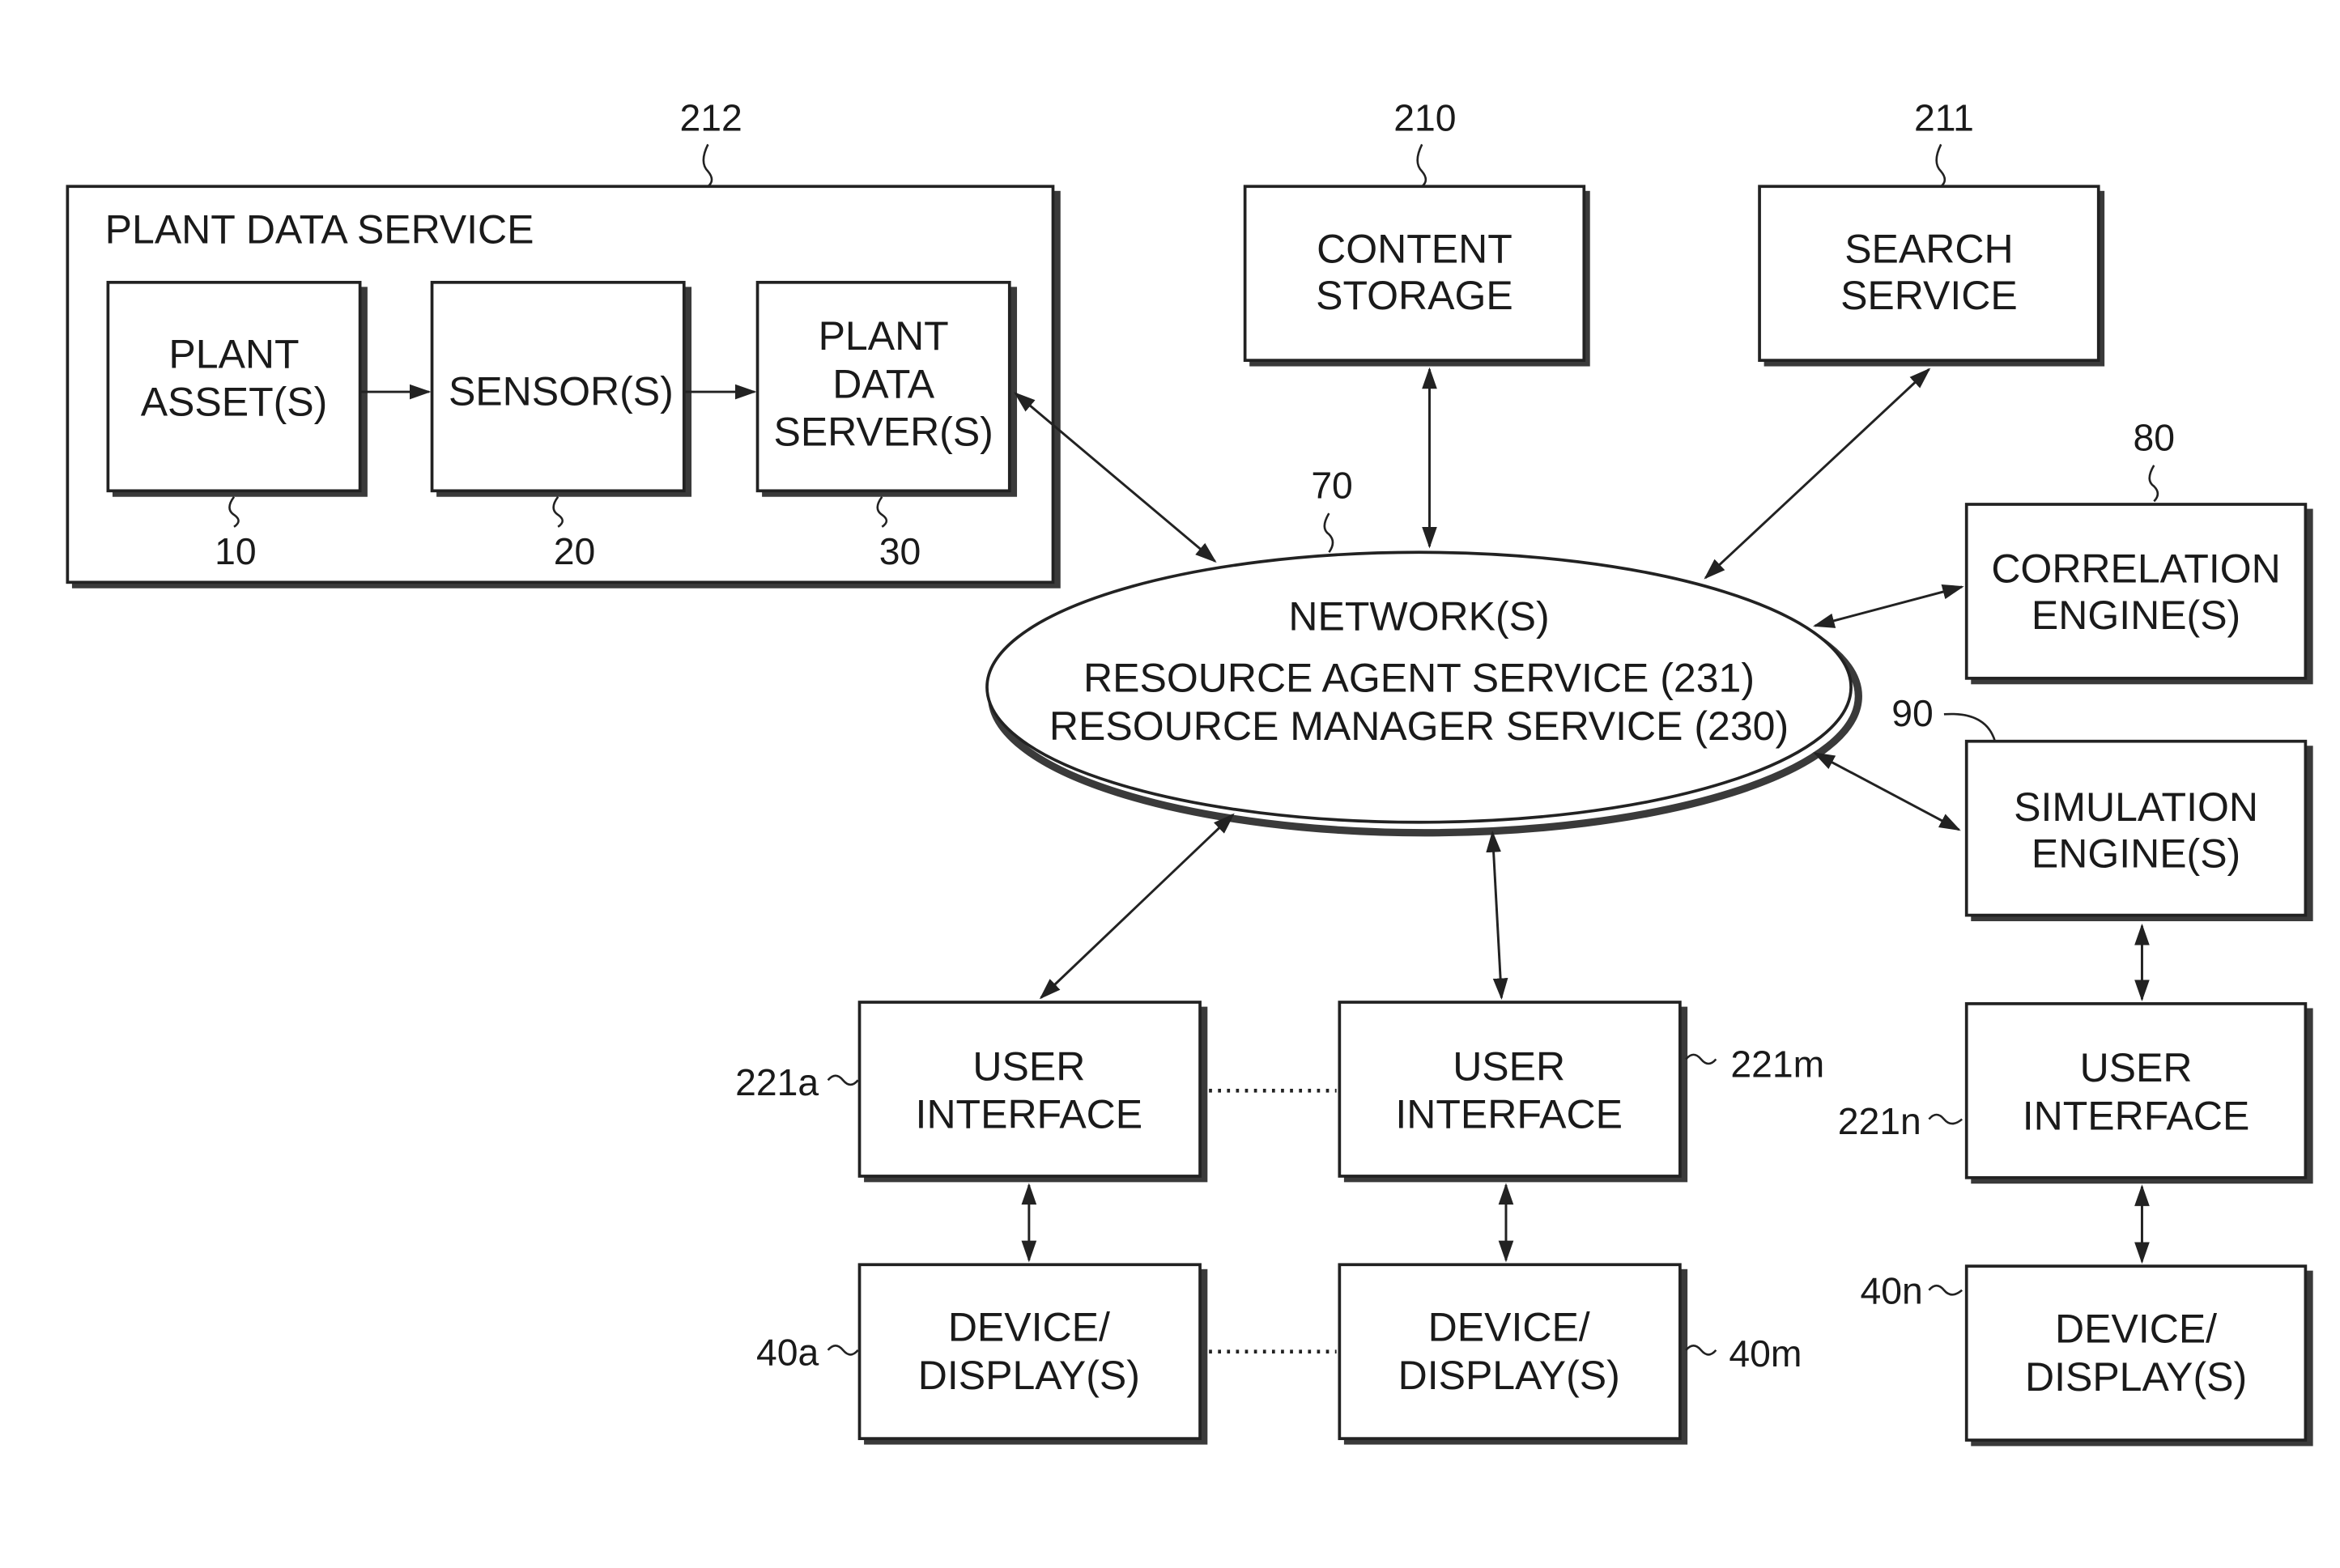 This screenshot has height=1568, width=2340. I want to click on ref-40n: 40n, so click(1891, 1290).